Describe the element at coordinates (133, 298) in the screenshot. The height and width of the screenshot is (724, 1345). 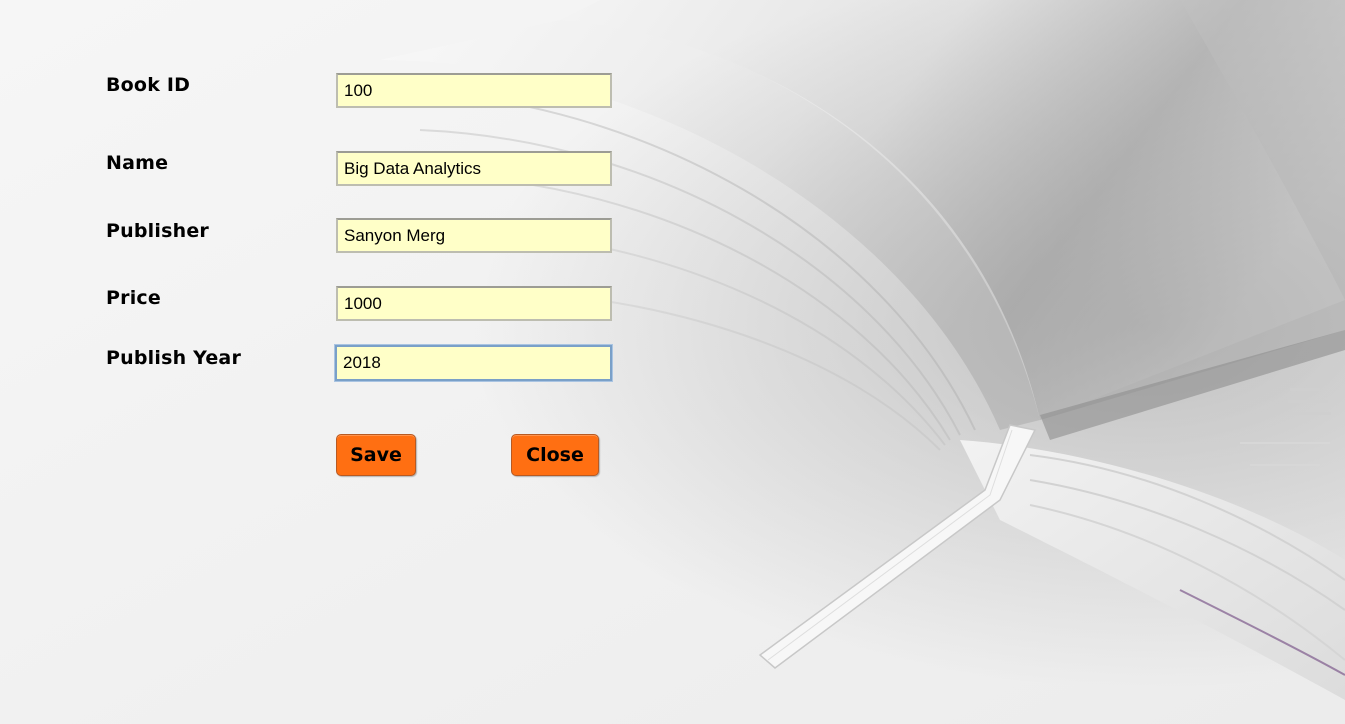
I see `price-label: Price` at that location.